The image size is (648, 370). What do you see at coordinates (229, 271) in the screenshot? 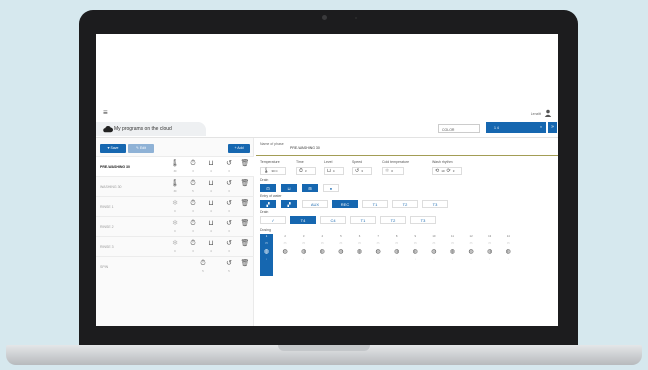
I see `speed-value: 5` at bounding box center [229, 271].